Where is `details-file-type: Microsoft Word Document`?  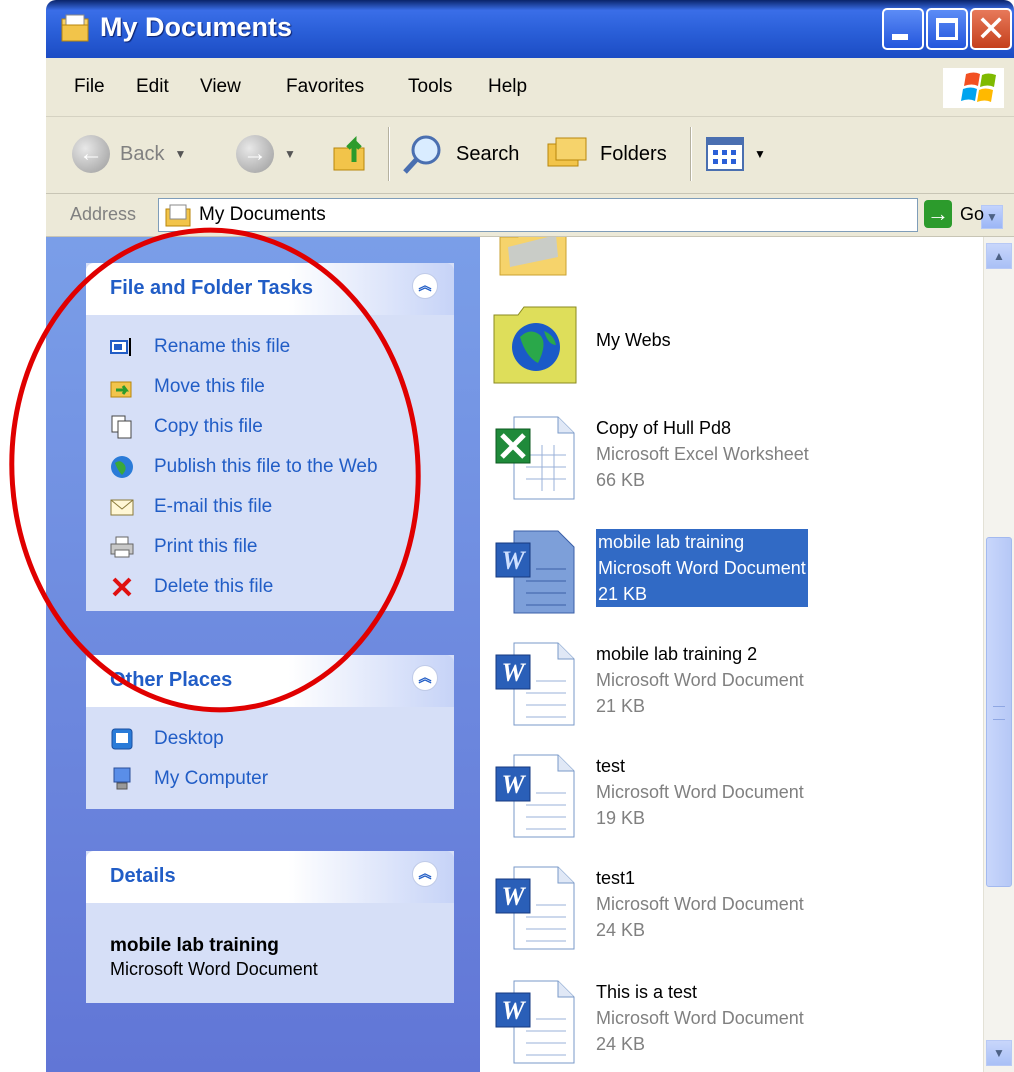 details-file-type: Microsoft Word Document is located at coordinates (214, 969).